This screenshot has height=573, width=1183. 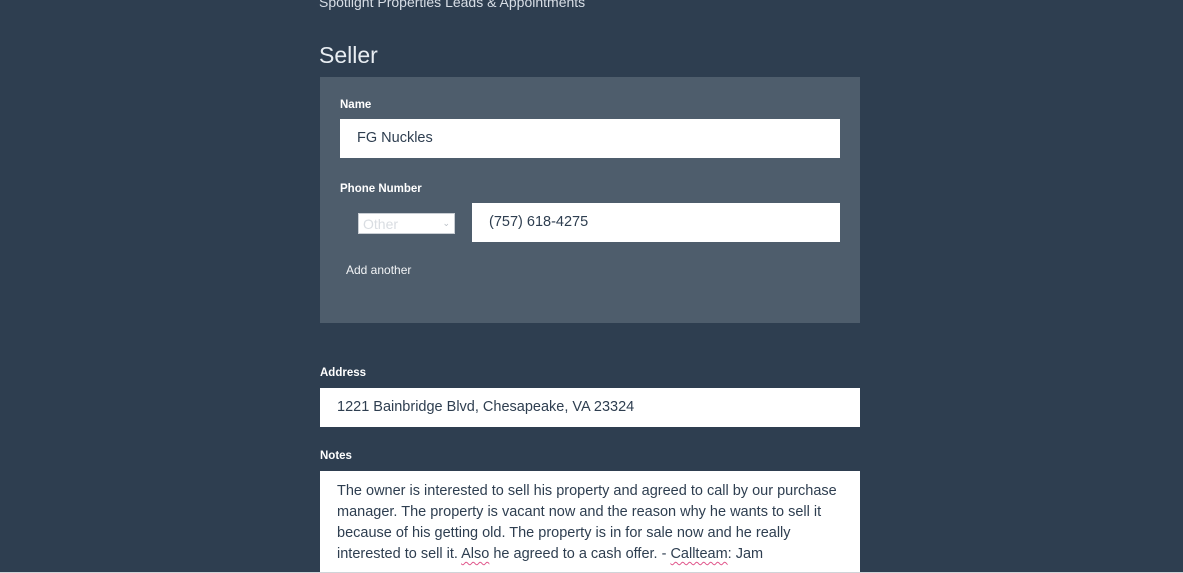 I want to click on notes-misspelled-word: Callteam, so click(x=699, y=554).